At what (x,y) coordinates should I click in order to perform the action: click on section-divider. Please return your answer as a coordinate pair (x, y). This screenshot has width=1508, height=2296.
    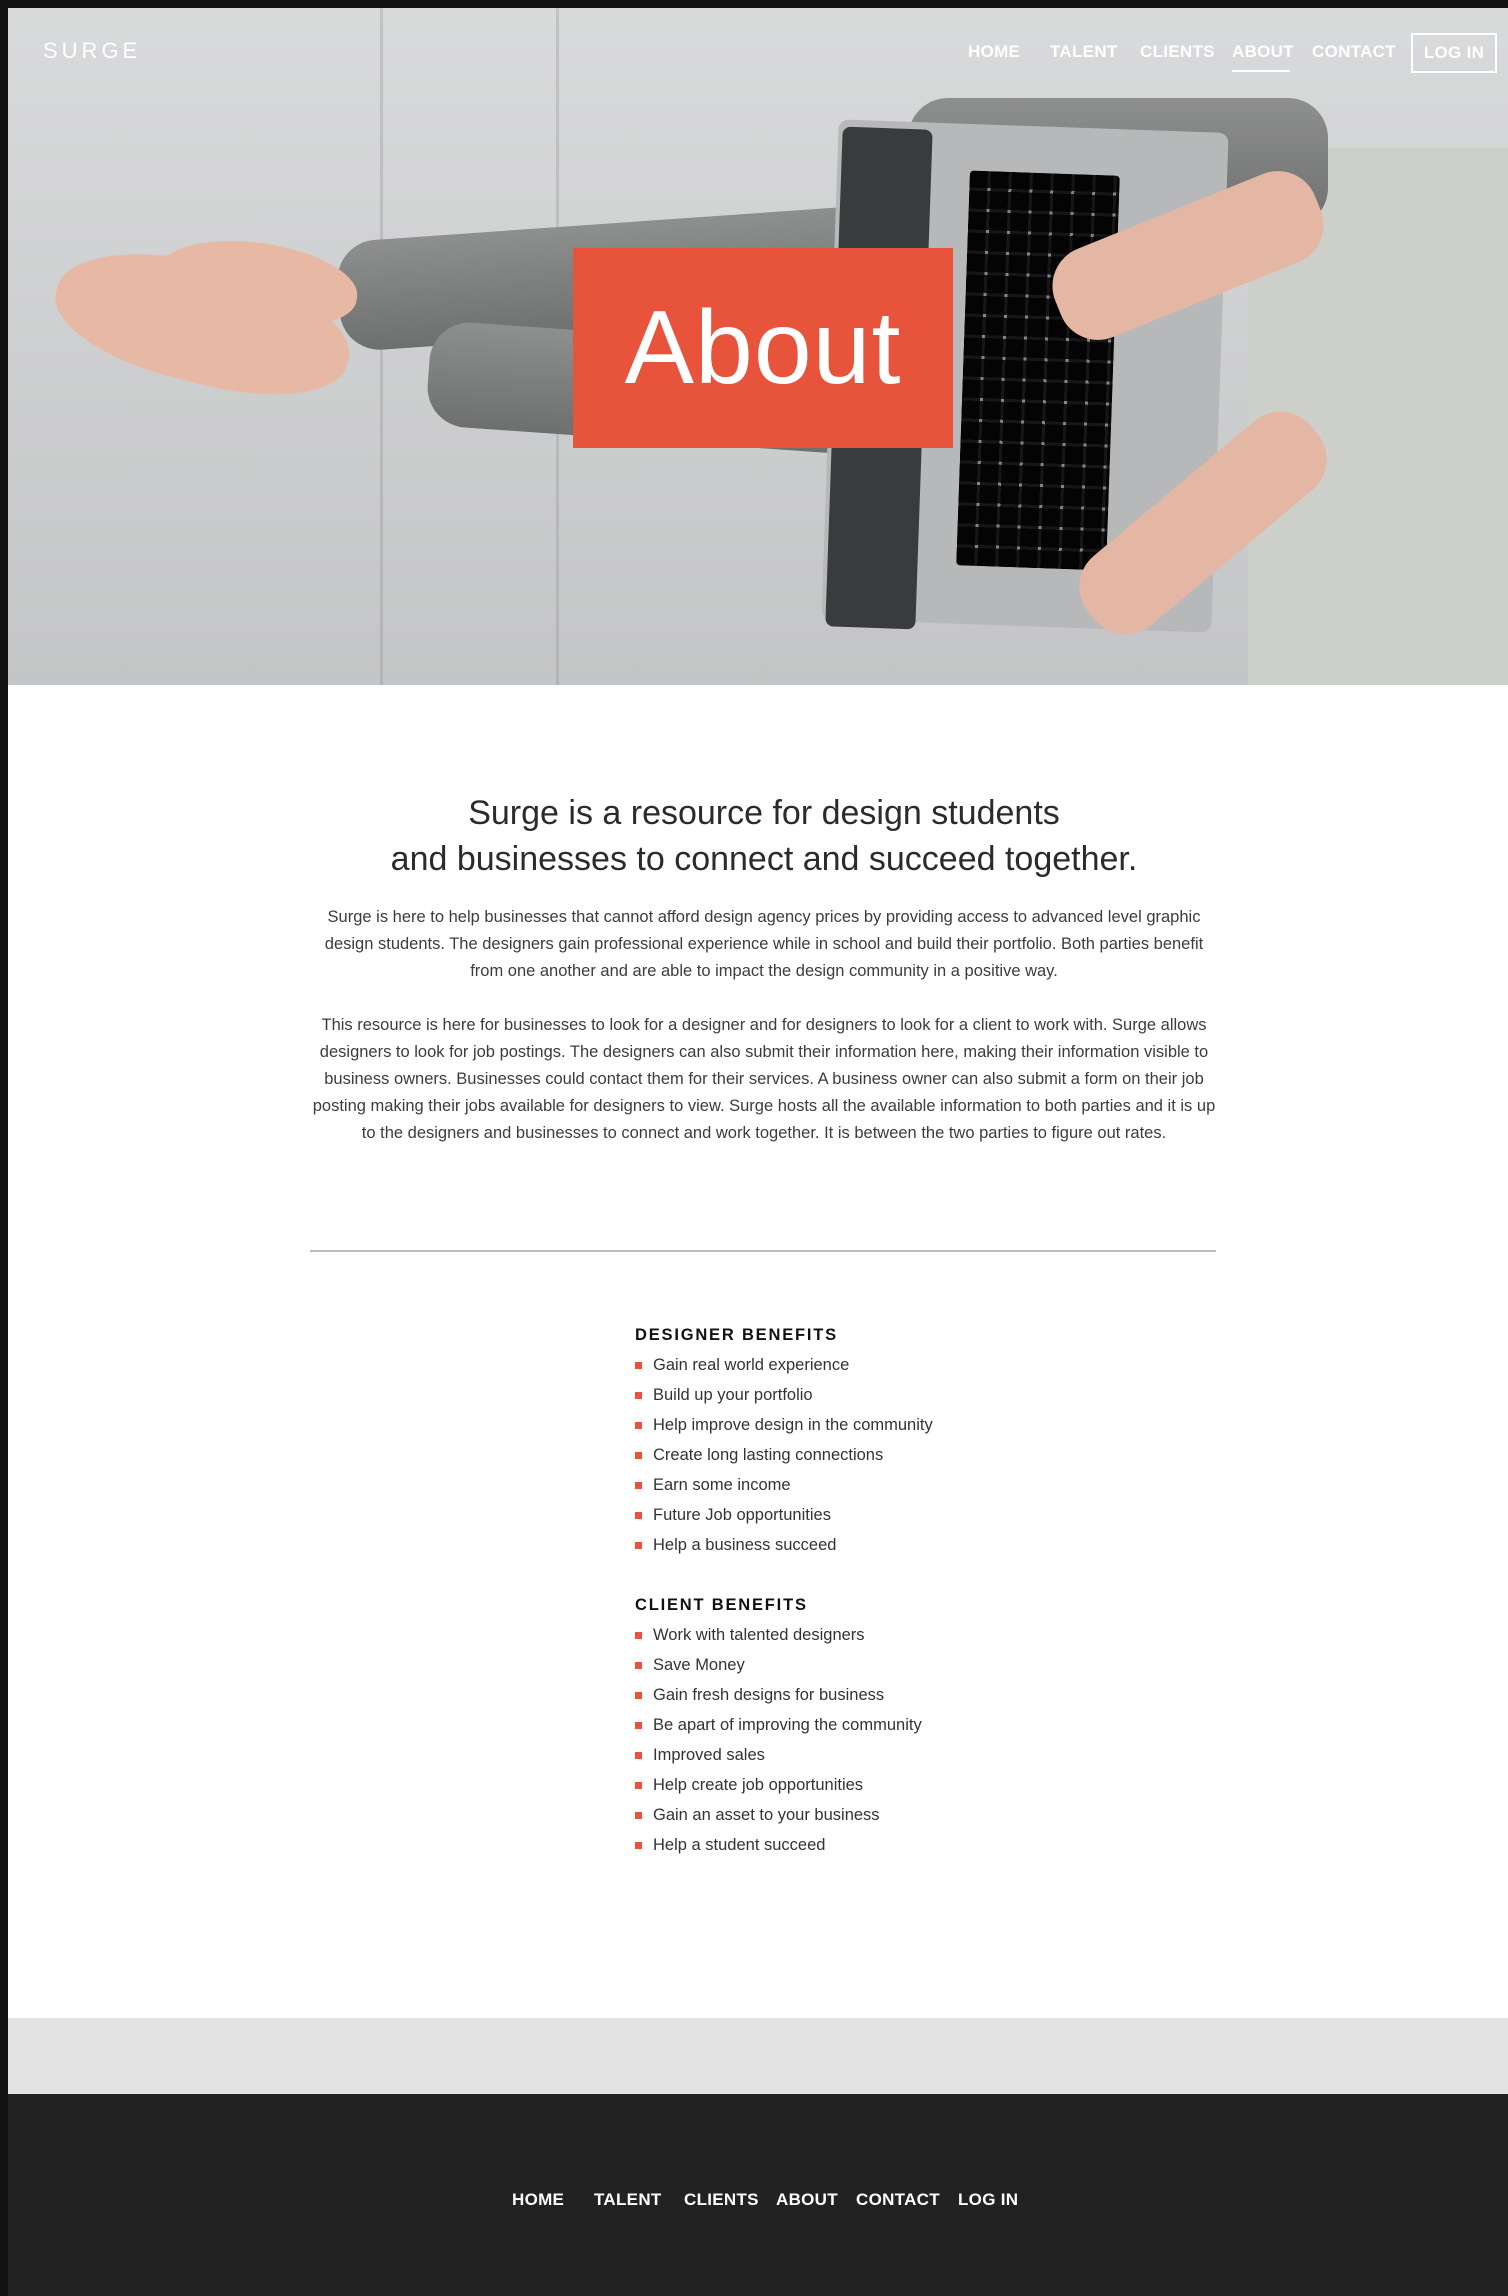
    Looking at the image, I should click on (763, 1251).